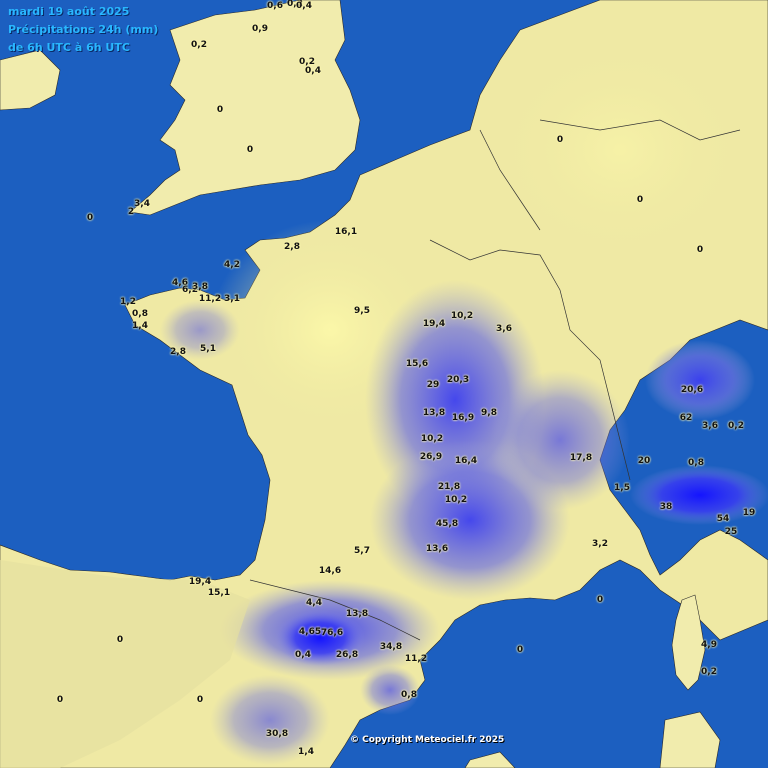 This screenshot has height=768, width=768. What do you see at coordinates (437, 549) in the screenshot?
I see `observation-value: 13,6` at bounding box center [437, 549].